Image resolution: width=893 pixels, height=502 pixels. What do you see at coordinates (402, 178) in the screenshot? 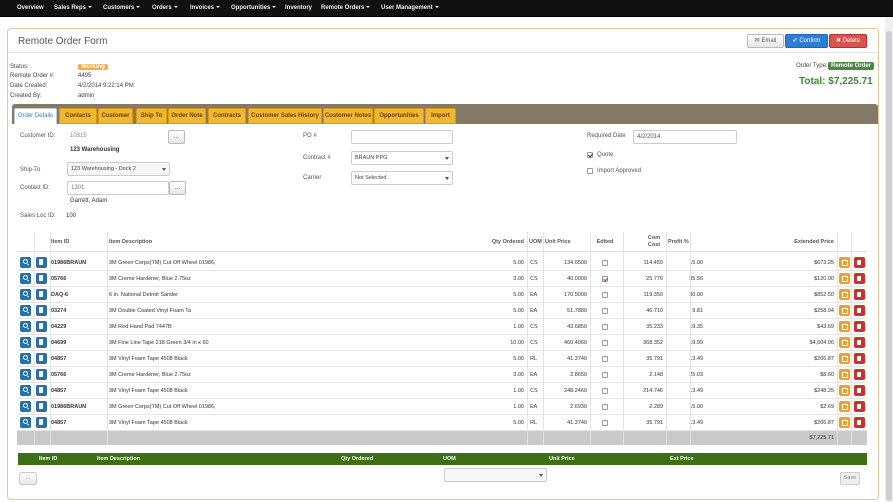
I see `carrier-select: Not Selected` at bounding box center [402, 178].